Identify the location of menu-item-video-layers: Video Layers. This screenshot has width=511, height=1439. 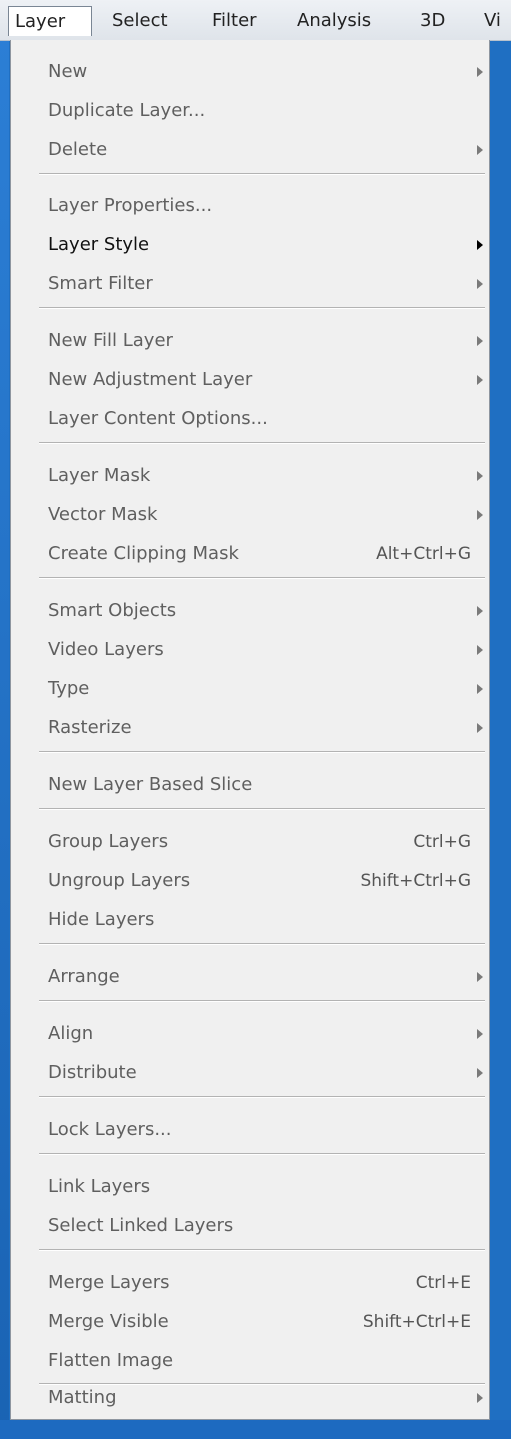
(250, 650).